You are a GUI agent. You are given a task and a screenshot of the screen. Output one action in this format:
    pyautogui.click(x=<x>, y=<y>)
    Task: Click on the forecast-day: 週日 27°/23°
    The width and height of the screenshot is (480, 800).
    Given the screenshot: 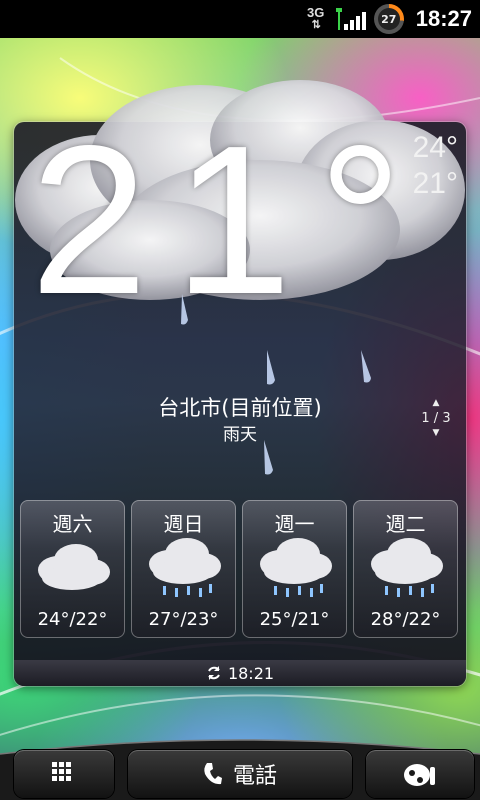 What is the action you would take?
    pyautogui.click(x=183, y=569)
    